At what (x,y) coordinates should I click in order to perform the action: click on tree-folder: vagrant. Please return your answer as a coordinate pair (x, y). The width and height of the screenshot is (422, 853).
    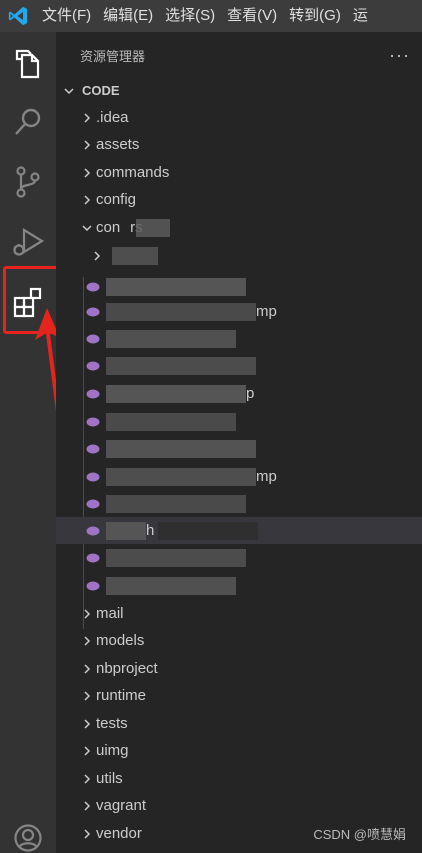
    Looking at the image, I should click on (239, 805).